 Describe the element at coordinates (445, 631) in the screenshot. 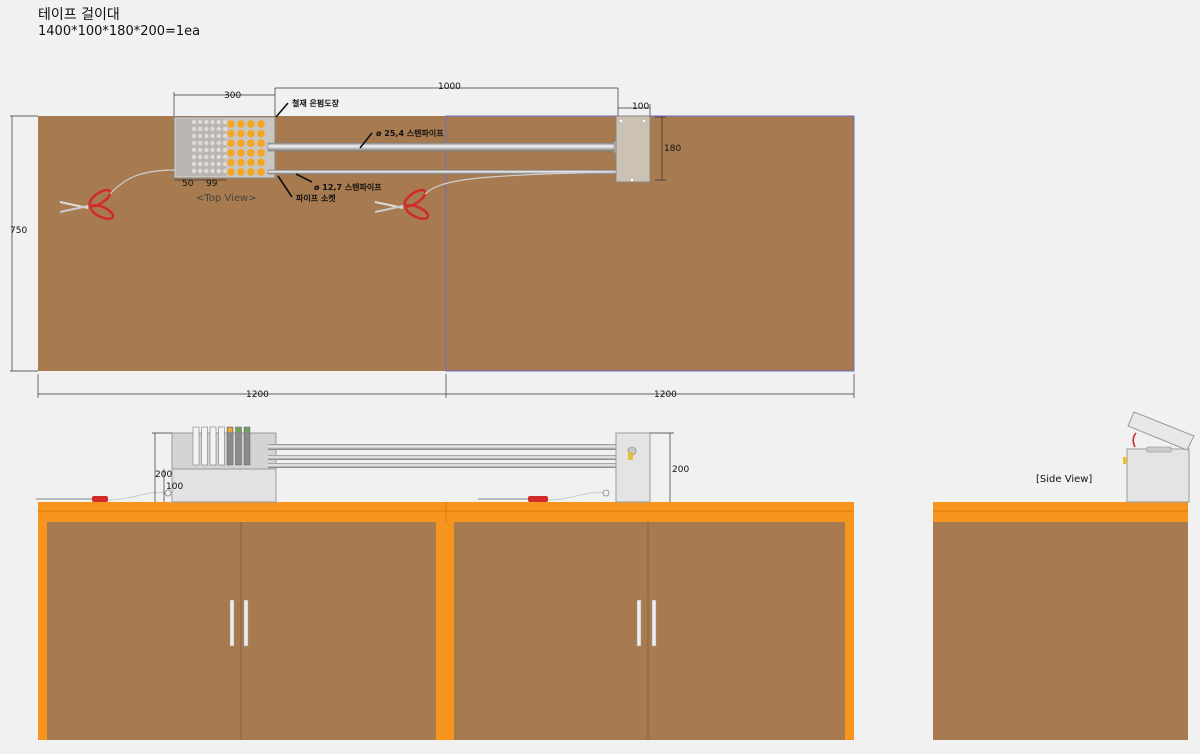

I see `cabinet-frame-mid` at that location.